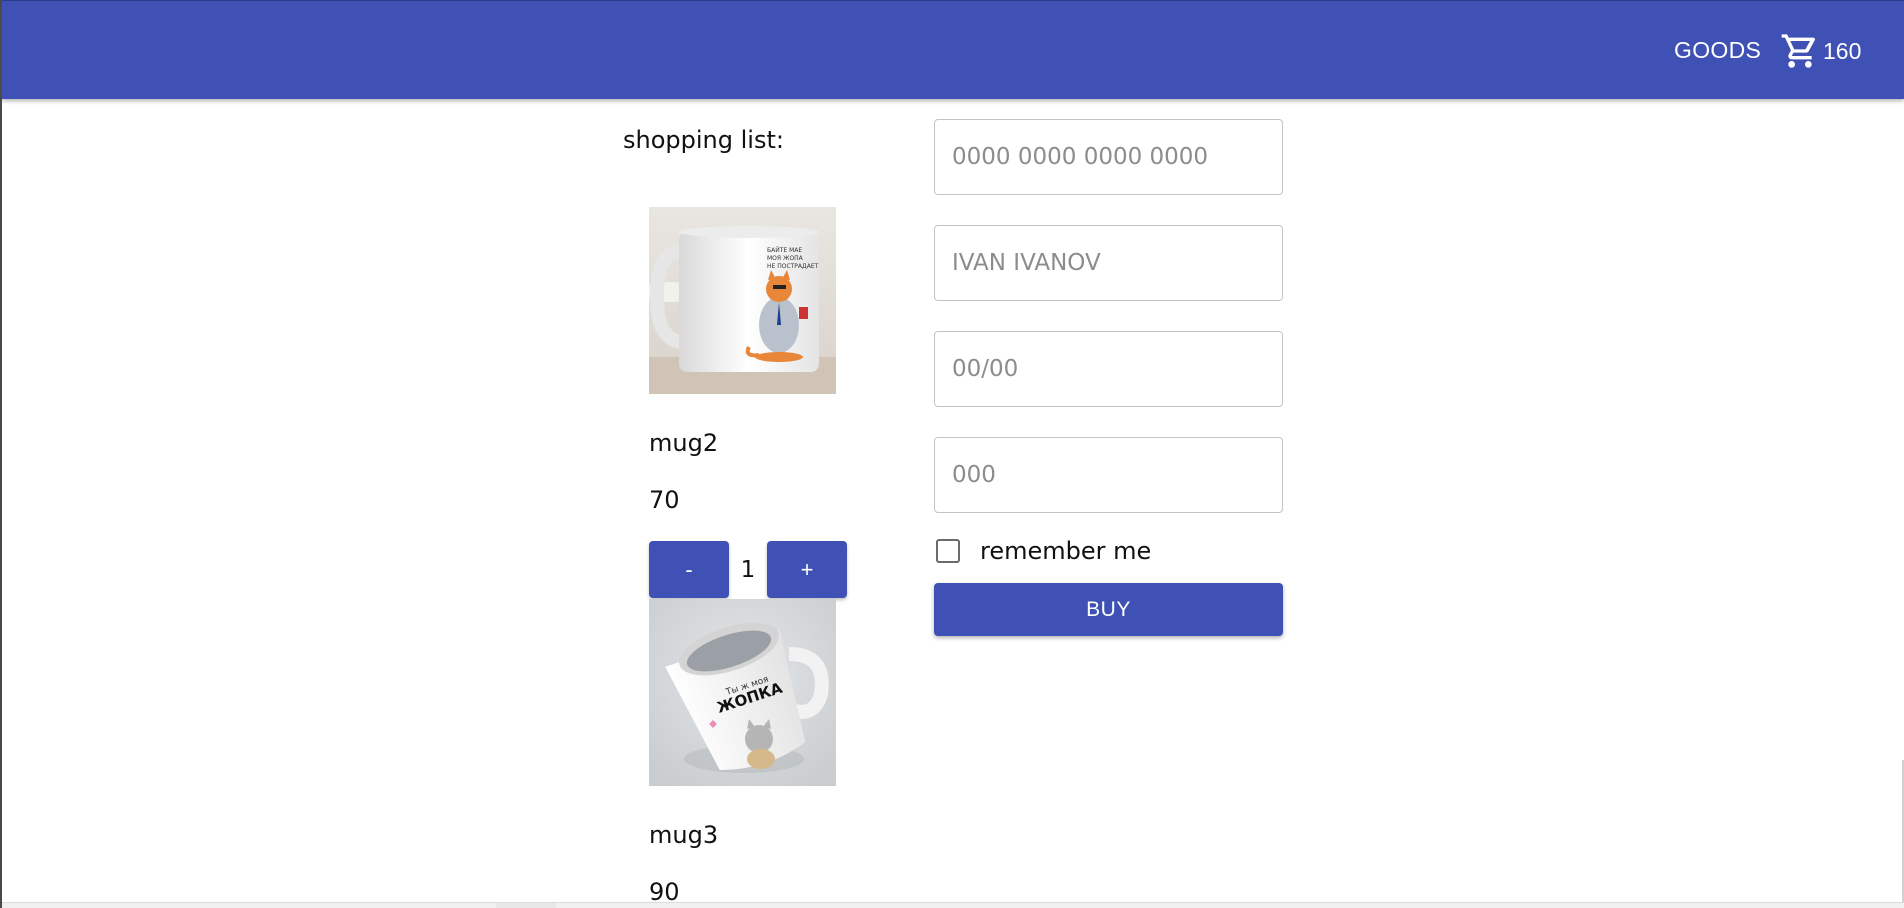  I want to click on list-item: Ты ж моя ЖОПКА mug3 90, so click(744, 753).